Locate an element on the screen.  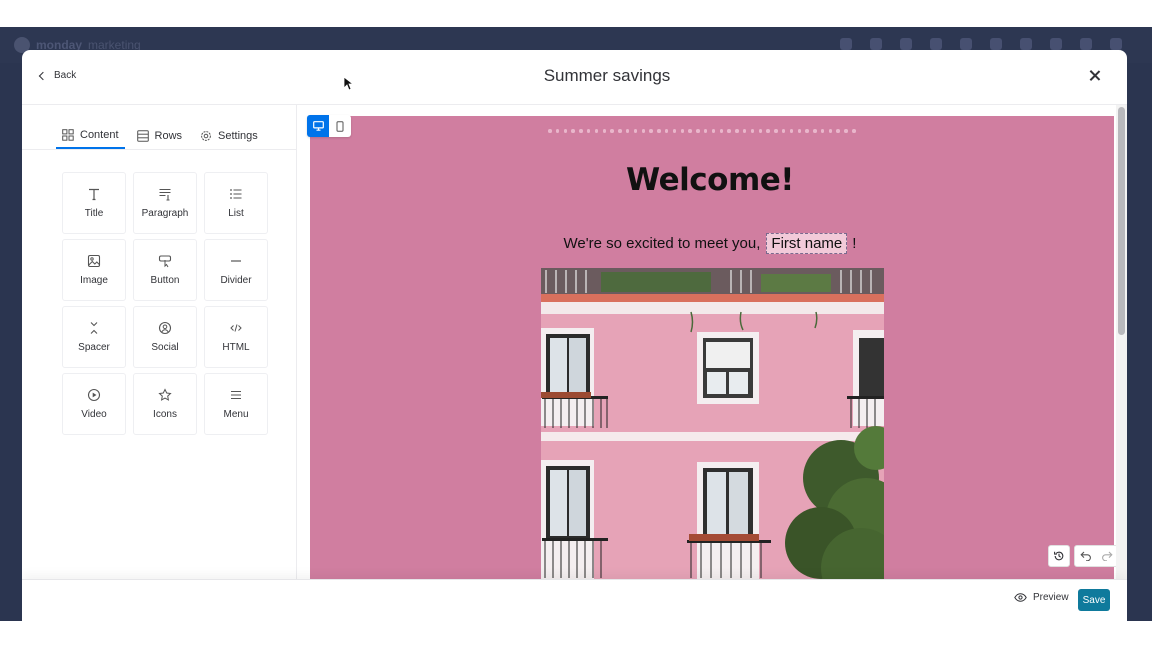
desktop-view-button is located at coordinates (318, 126).